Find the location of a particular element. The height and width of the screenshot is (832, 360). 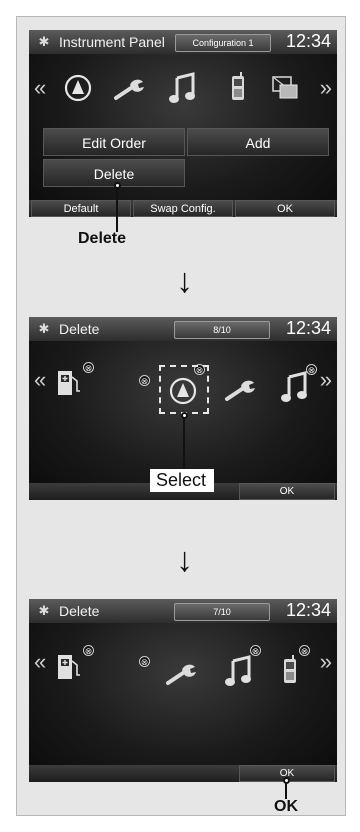

screen-header: ✱ Delete 7/10 12:34 is located at coordinates (183, 611).